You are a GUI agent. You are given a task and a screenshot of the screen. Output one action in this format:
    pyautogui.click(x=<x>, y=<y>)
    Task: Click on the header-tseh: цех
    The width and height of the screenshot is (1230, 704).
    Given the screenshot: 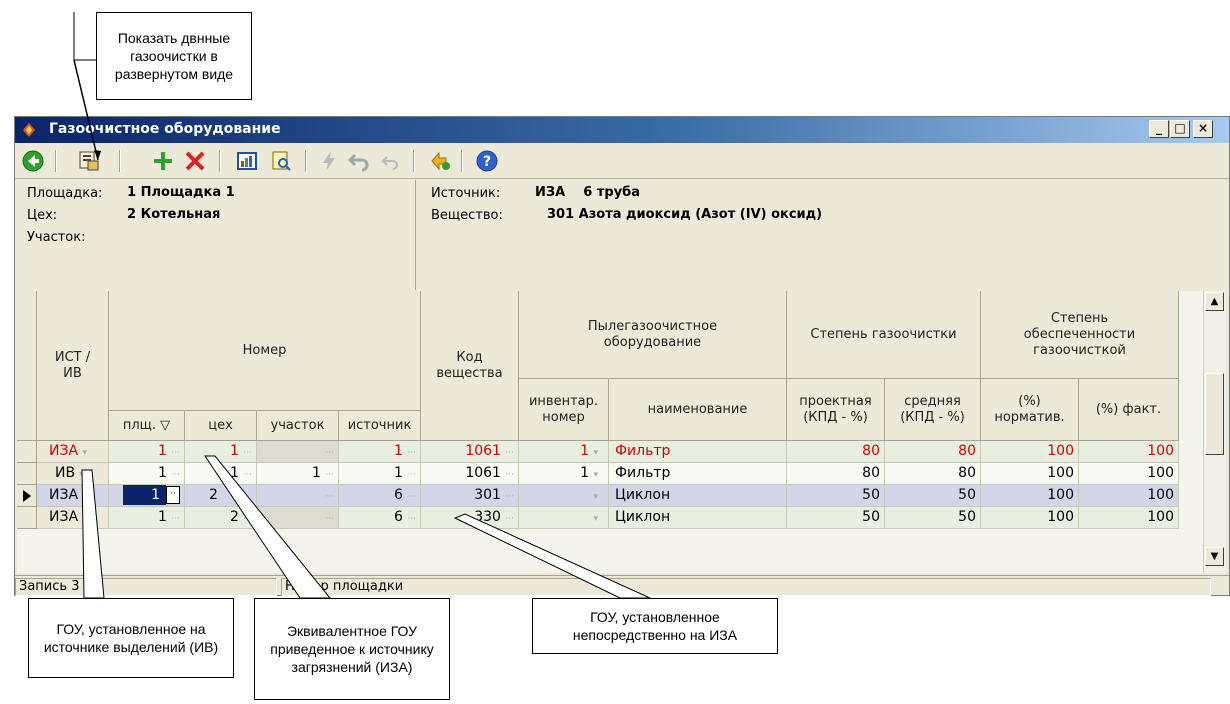 What is the action you would take?
    pyautogui.click(x=221, y=426)
    